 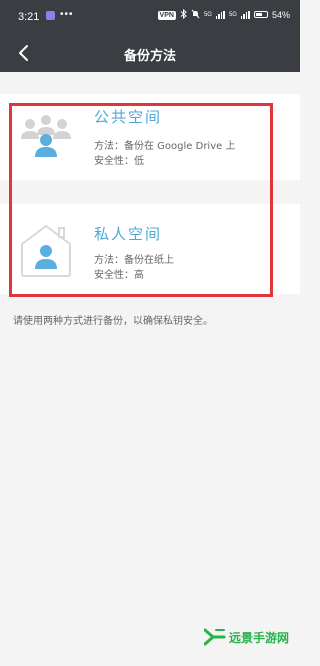 I want to click on people-group-icon, so click(x=46, y=136).